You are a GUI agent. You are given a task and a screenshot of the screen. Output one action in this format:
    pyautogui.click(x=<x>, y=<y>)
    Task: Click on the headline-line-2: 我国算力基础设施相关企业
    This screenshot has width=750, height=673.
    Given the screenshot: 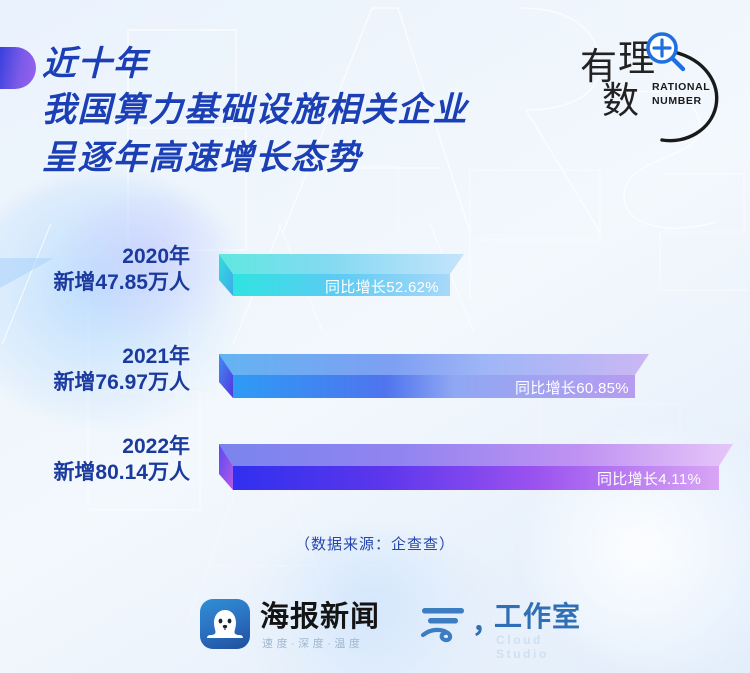 What is the action you would take?
    pyautogui.click(x=255, y=110)
    